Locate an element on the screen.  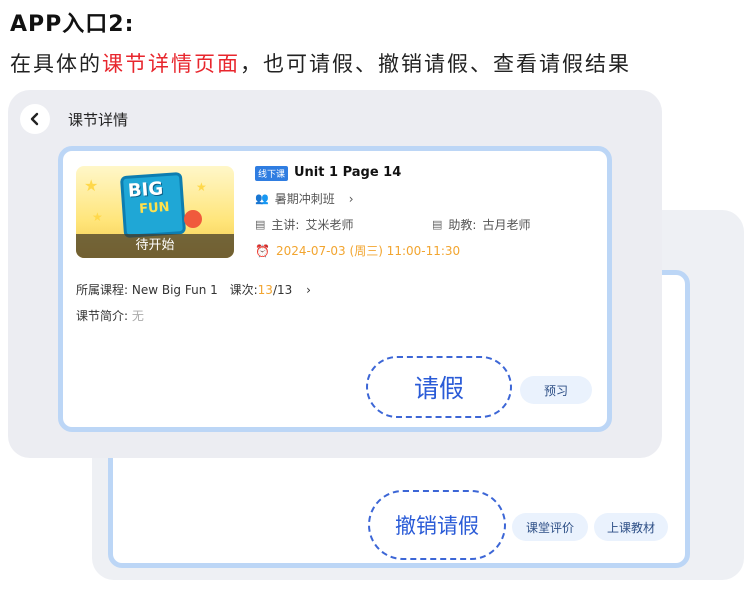
session-current: 13 is located at coordinates (265, 290).